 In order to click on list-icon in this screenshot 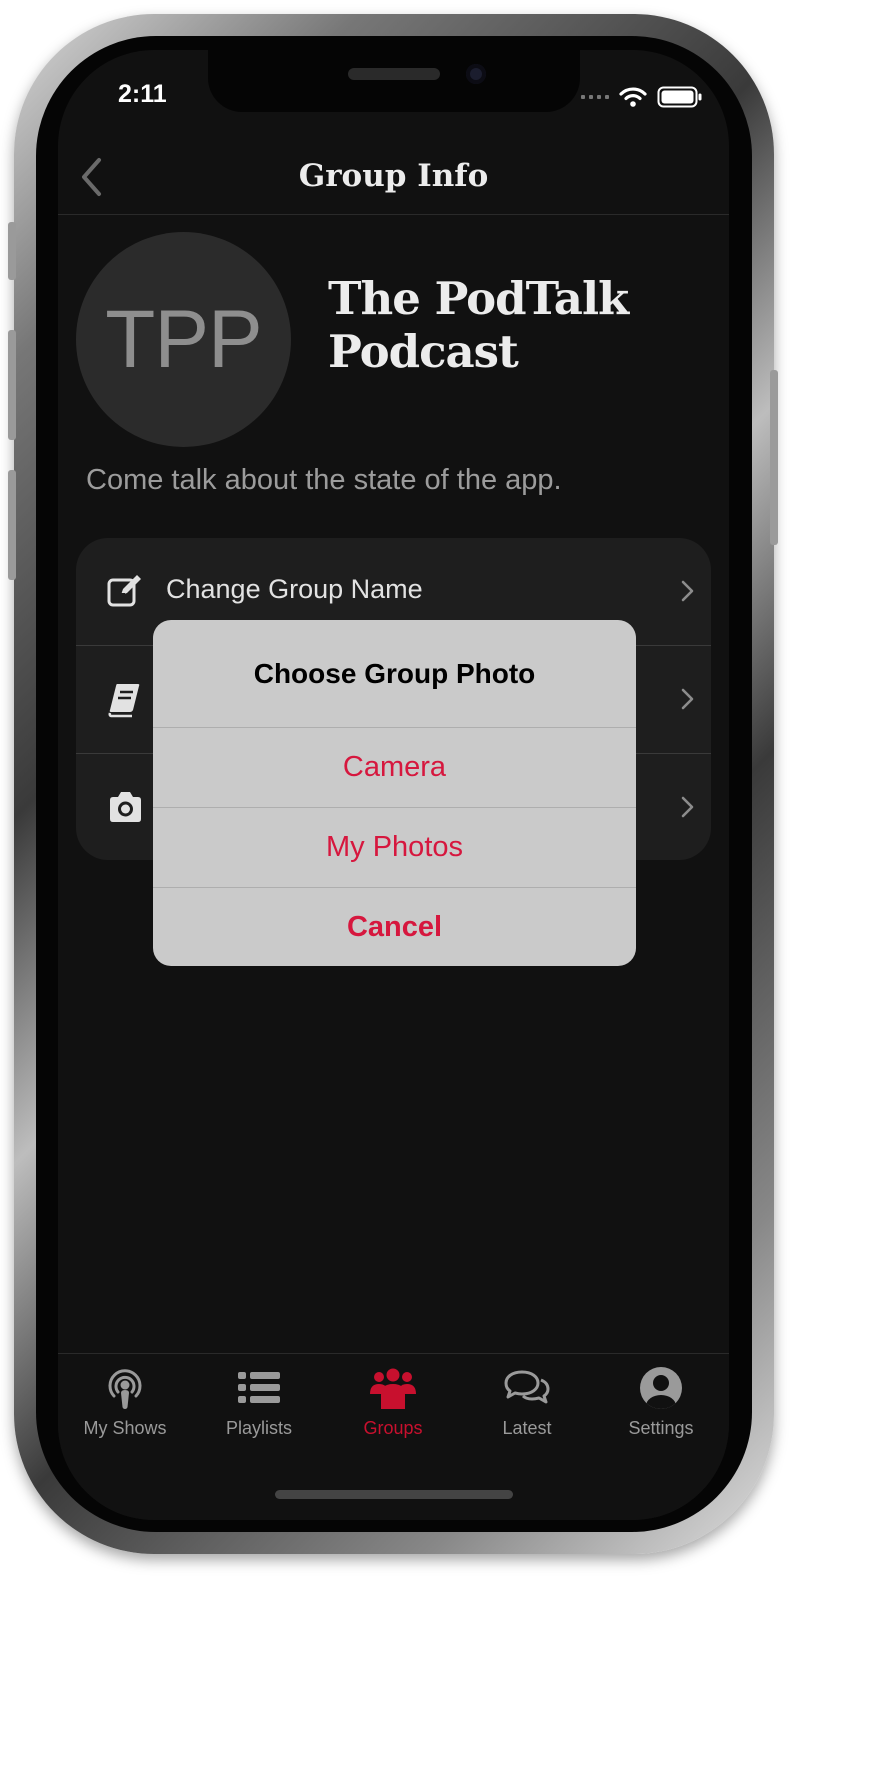, I will do `click(259, 1387)`.